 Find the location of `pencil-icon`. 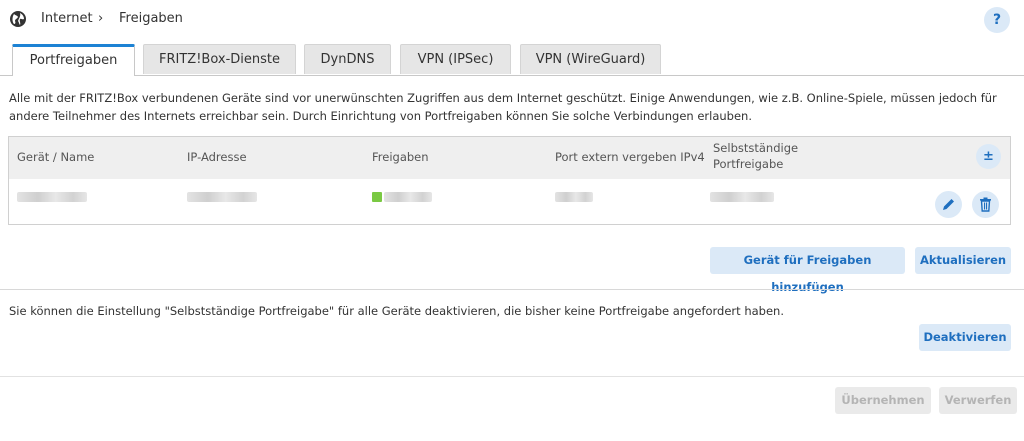

pencil-icon is located at coordinates (948, 204).